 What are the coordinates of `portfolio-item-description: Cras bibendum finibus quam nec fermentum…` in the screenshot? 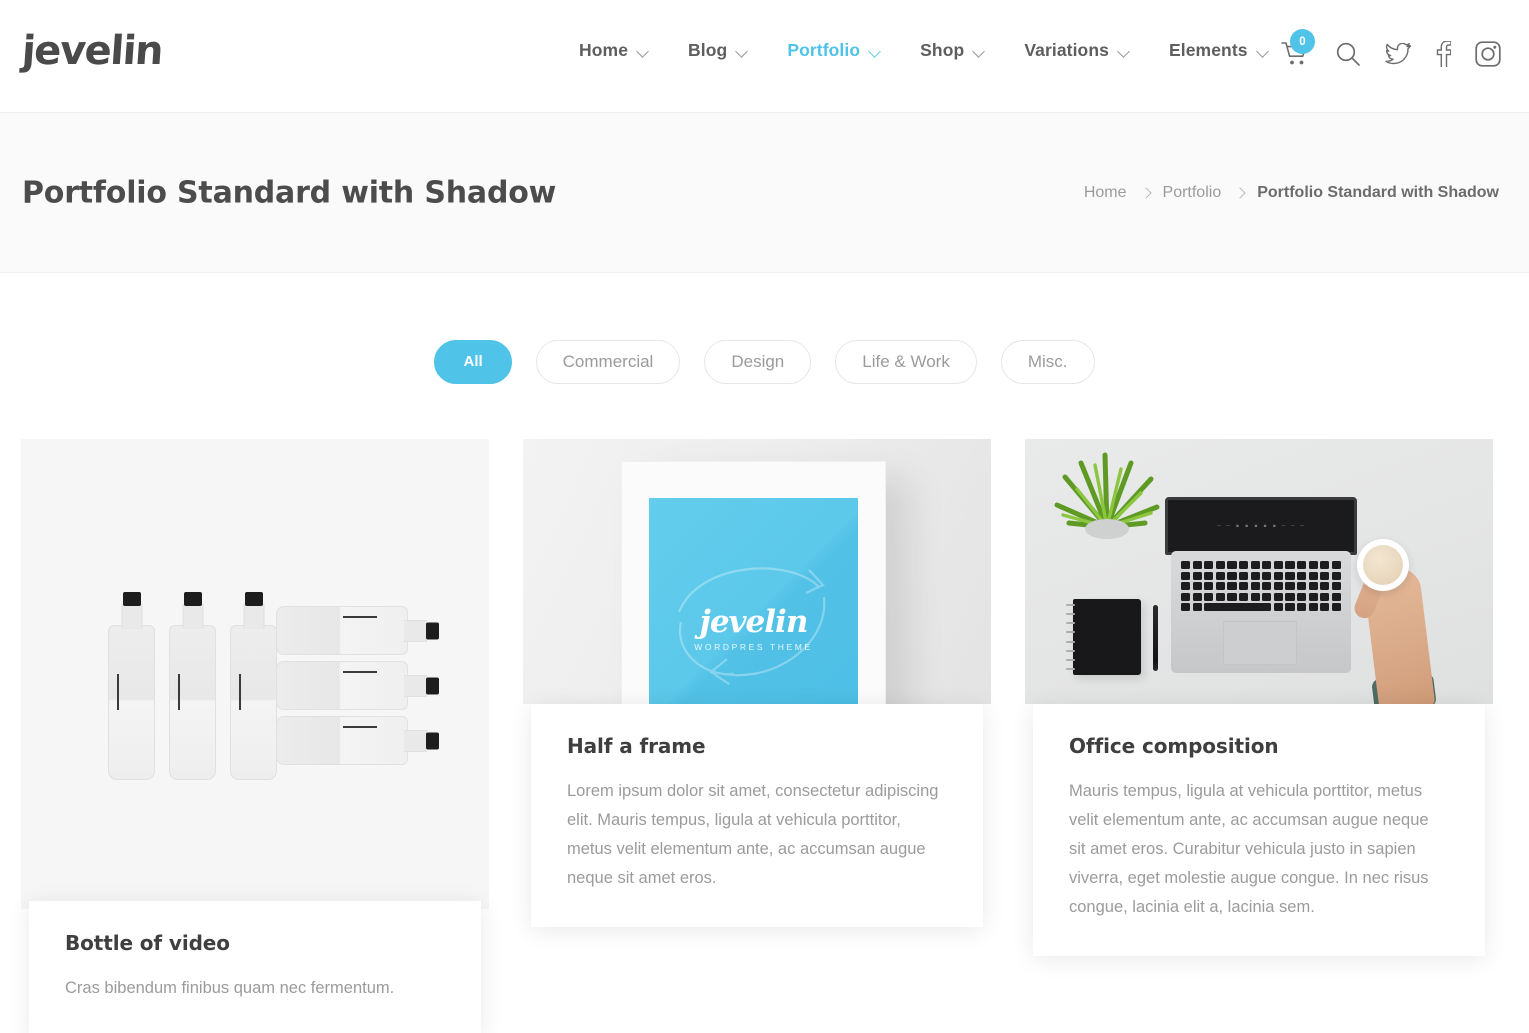 It's located at (230, 988).